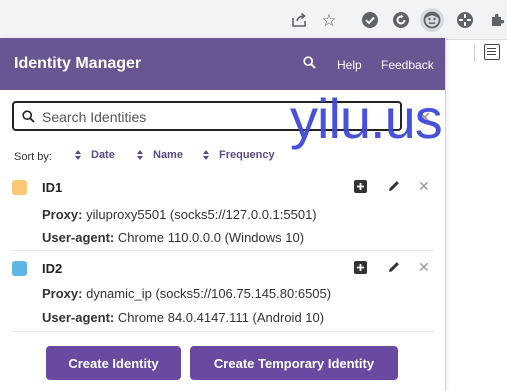  What do you see at coordinates (253, 20) in the screenshot?
I see `browser-toolbar: ☆` at bounding box center [253, 20].